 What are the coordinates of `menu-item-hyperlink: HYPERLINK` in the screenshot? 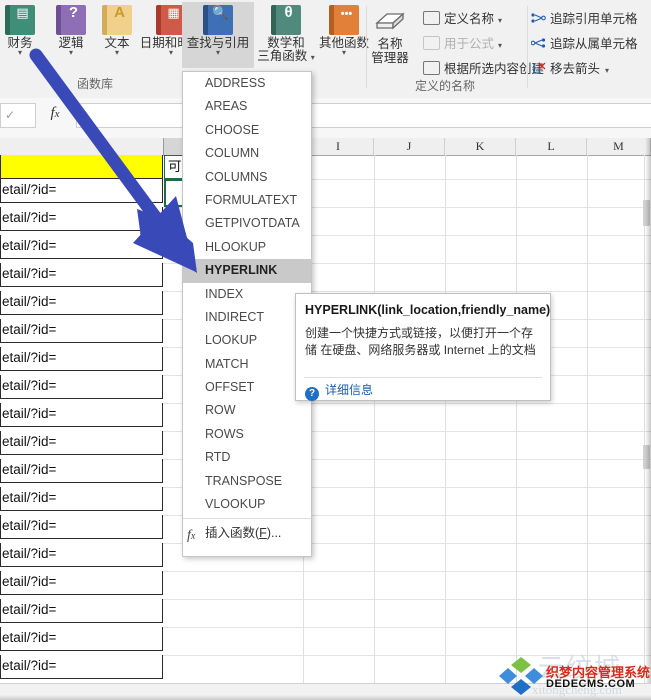 It's located at (247, 271).